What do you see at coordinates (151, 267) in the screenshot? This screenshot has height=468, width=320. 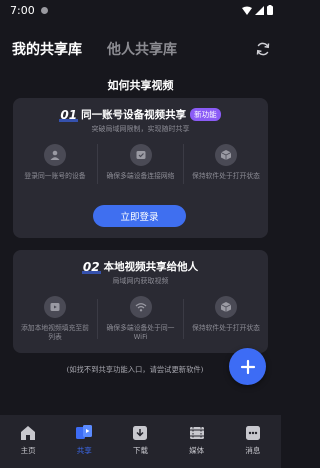 I see `card-title: 本地视频共享给他人` at bounding box center [151, 267].